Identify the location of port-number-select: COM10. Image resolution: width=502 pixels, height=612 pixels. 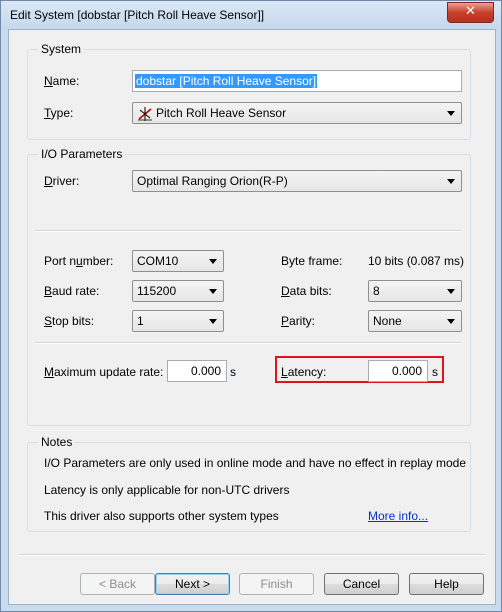
(178, 261).